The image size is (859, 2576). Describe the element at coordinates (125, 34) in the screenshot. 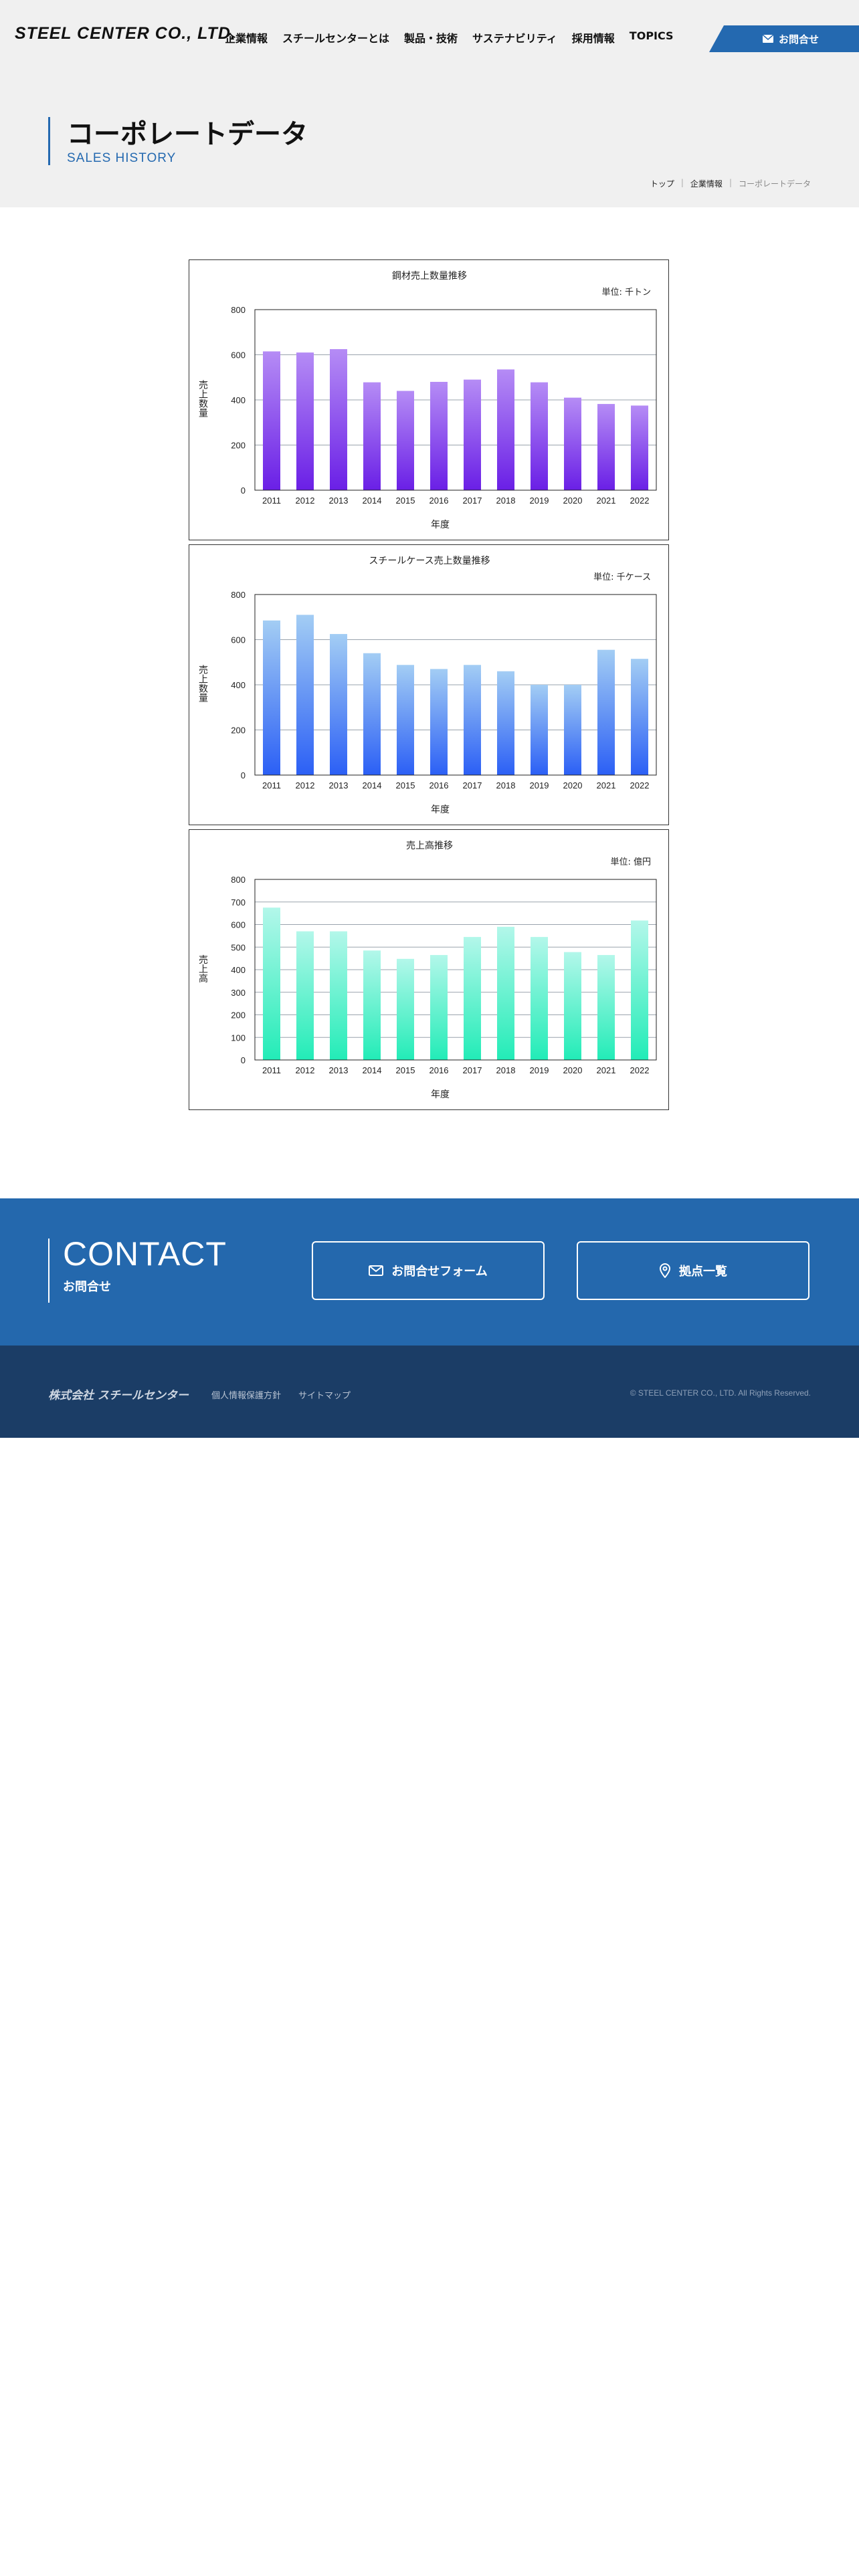

I see `site-logo: STEEL CENTER CO., LTD.` at that location.